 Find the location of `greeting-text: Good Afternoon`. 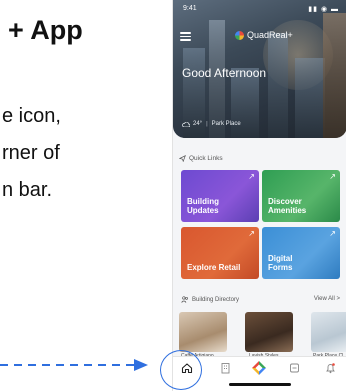

greeting-text: Good Afternoon is located at coordinates (224, 73).